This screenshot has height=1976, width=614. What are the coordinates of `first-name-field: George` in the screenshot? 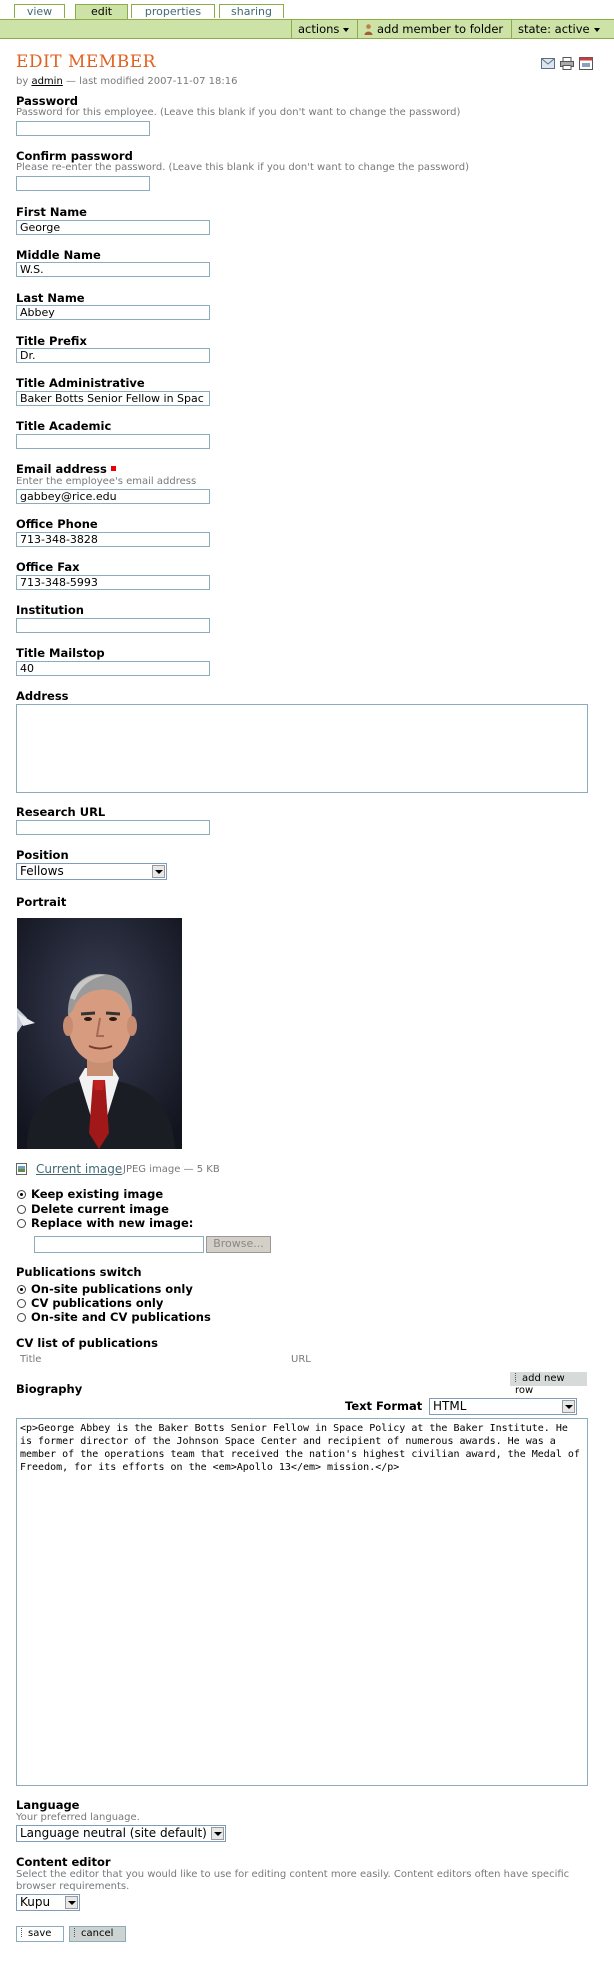 It's located at (113, 227).